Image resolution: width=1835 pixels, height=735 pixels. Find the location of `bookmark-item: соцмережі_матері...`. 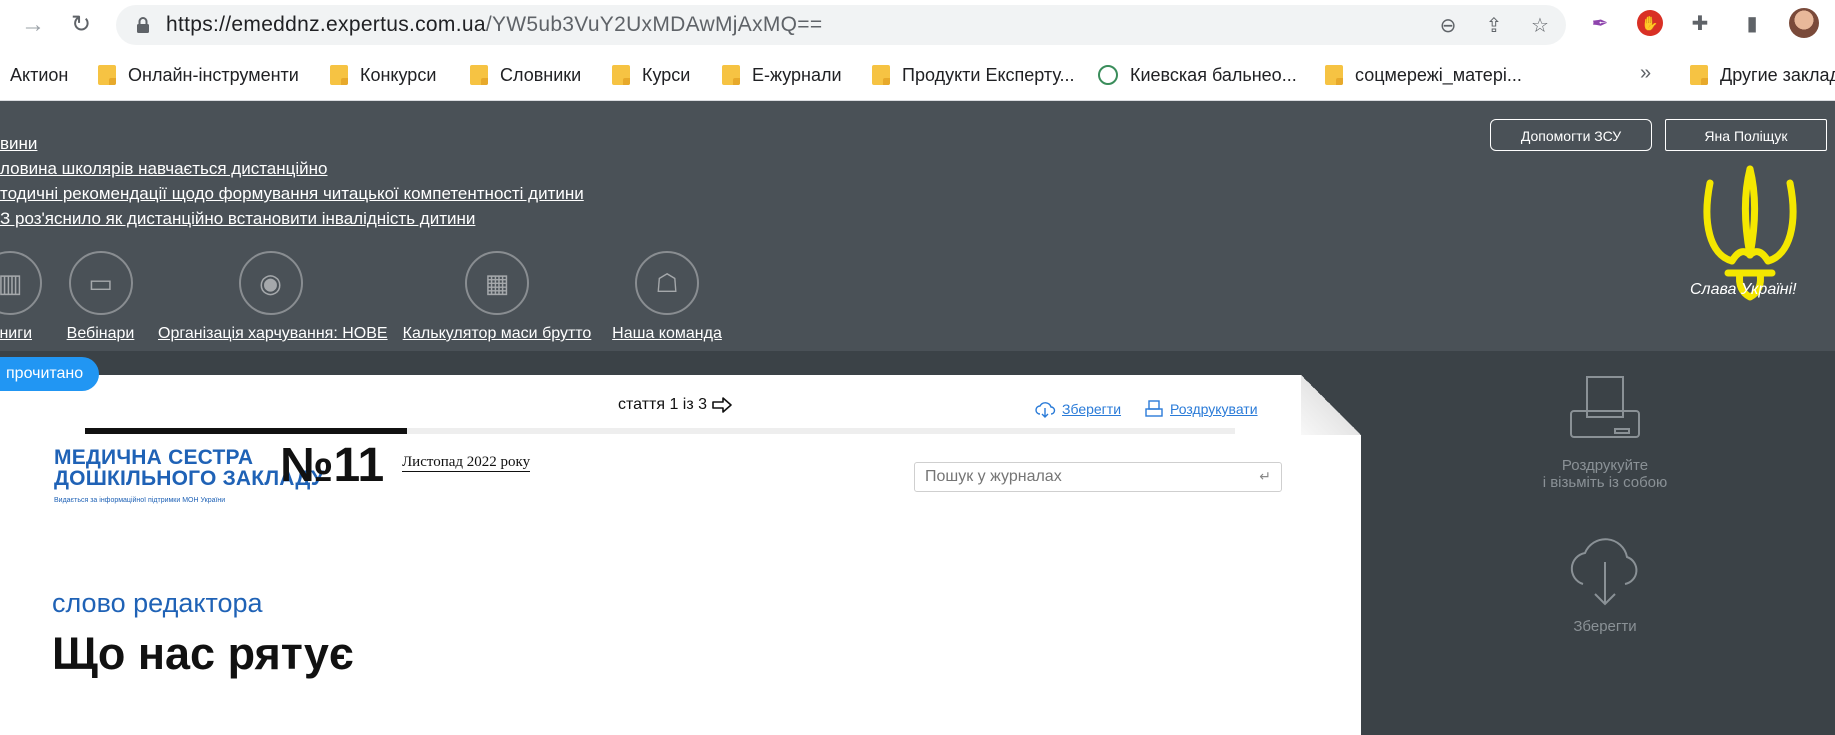

bookmark-item: соцмережі_матері... is located at coordinates (1423, 75).